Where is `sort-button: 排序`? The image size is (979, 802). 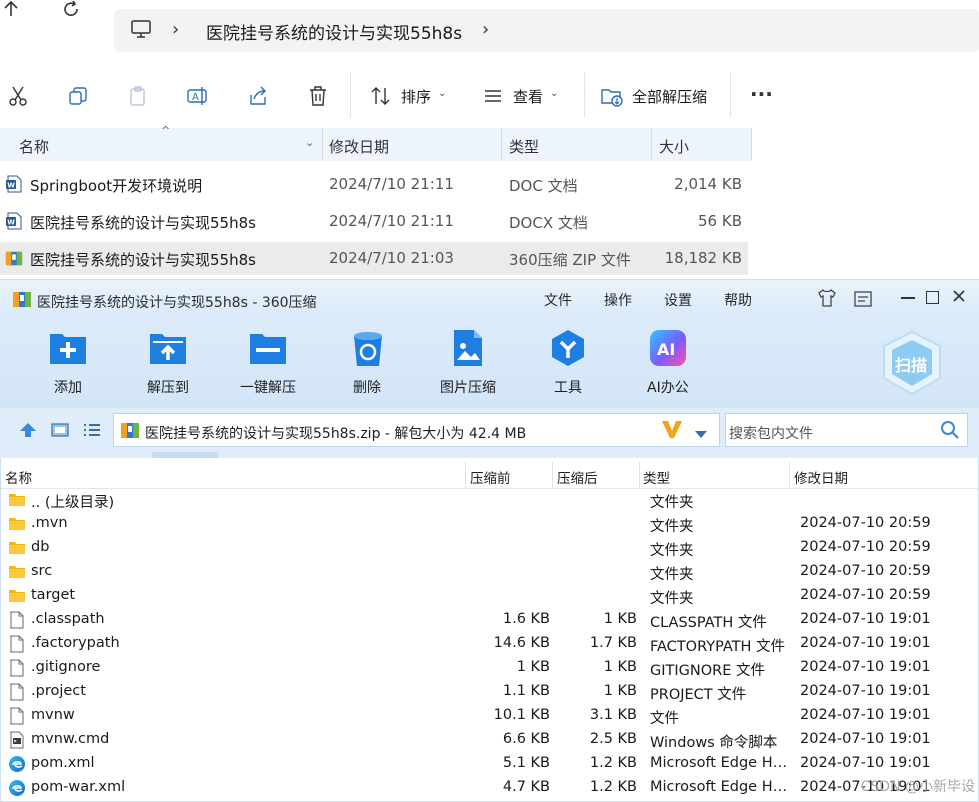 sort-button: 排序 is located at coordinates (416, 96).